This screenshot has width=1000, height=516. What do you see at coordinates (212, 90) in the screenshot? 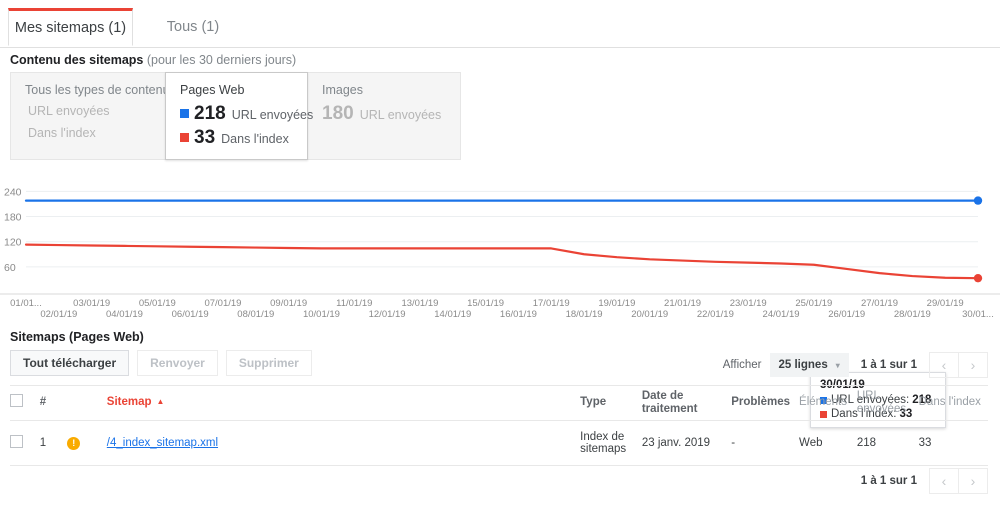
I see `card-pages-web-title: Pages Web` at bounding box center [212, 90].